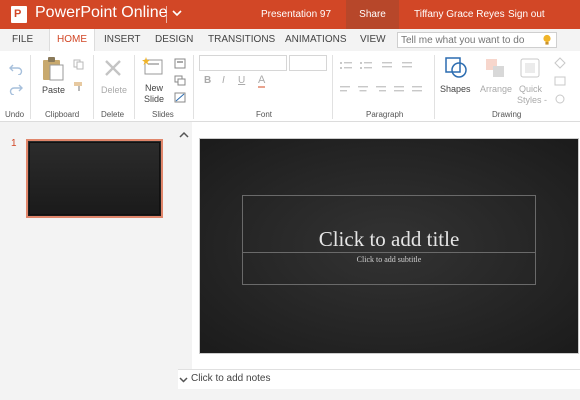 The image size is (580, 400). I want to click on group-label-slides: Slides, so click(163, 114).